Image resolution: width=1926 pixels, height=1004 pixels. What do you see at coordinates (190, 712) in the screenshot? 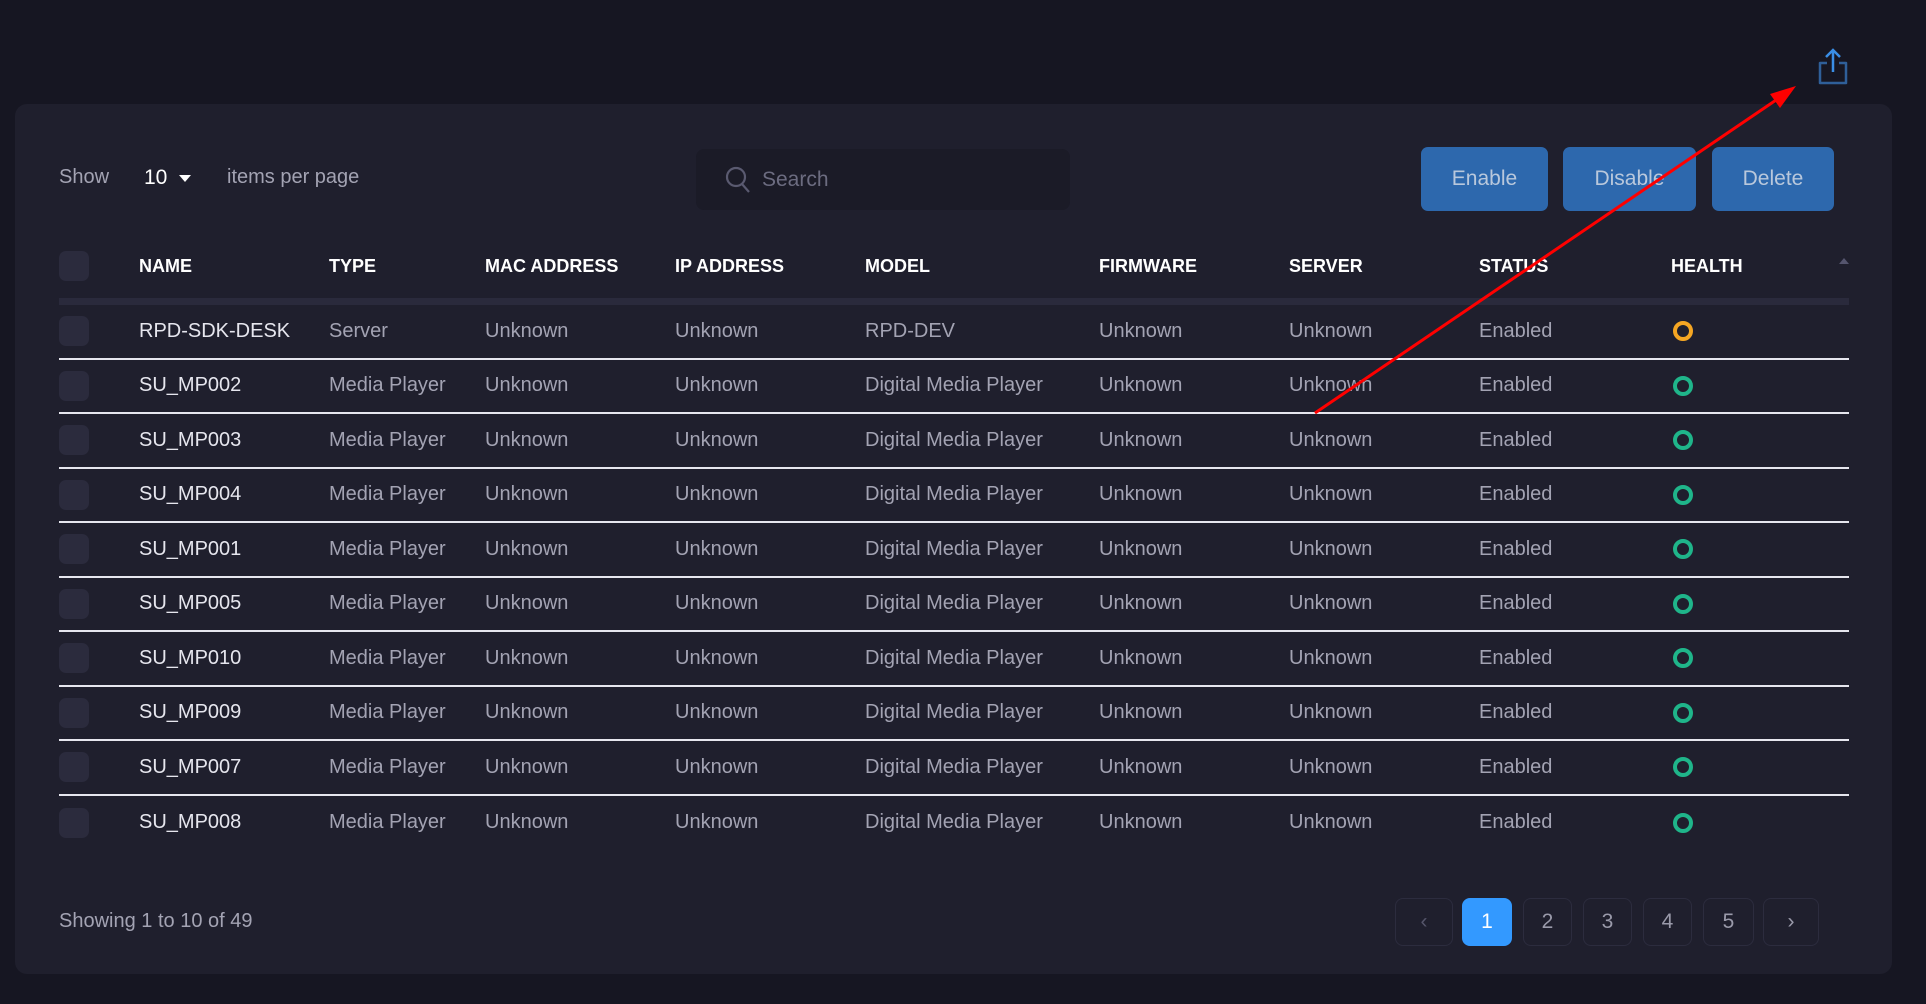
I see `cell-name: SU_MP009` at bounding box center [190, 712].